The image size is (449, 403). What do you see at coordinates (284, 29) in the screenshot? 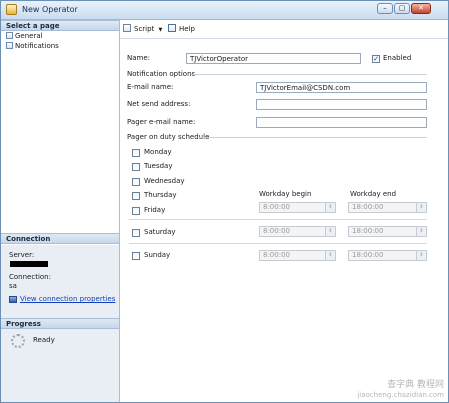
I see `toolbar: Script ▼ Help` at bounding box center [284, 29].